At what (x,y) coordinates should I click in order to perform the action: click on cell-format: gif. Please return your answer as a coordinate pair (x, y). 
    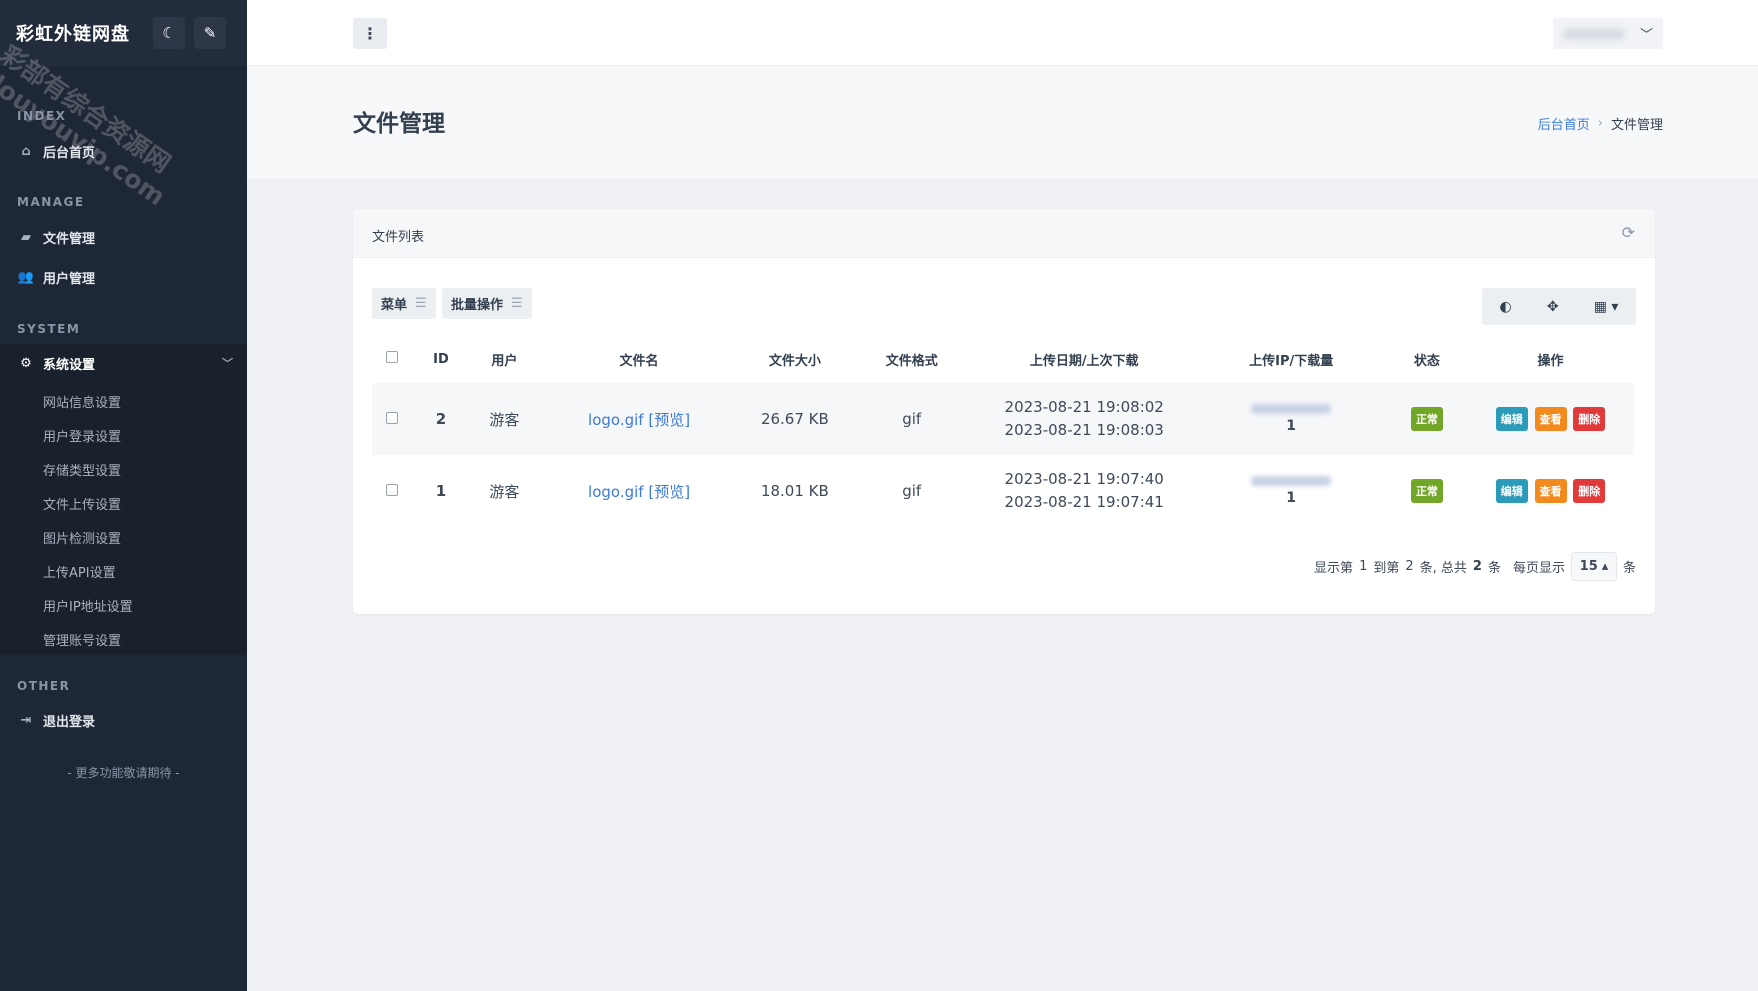
    Looking at the image, I should click on (912, 419).